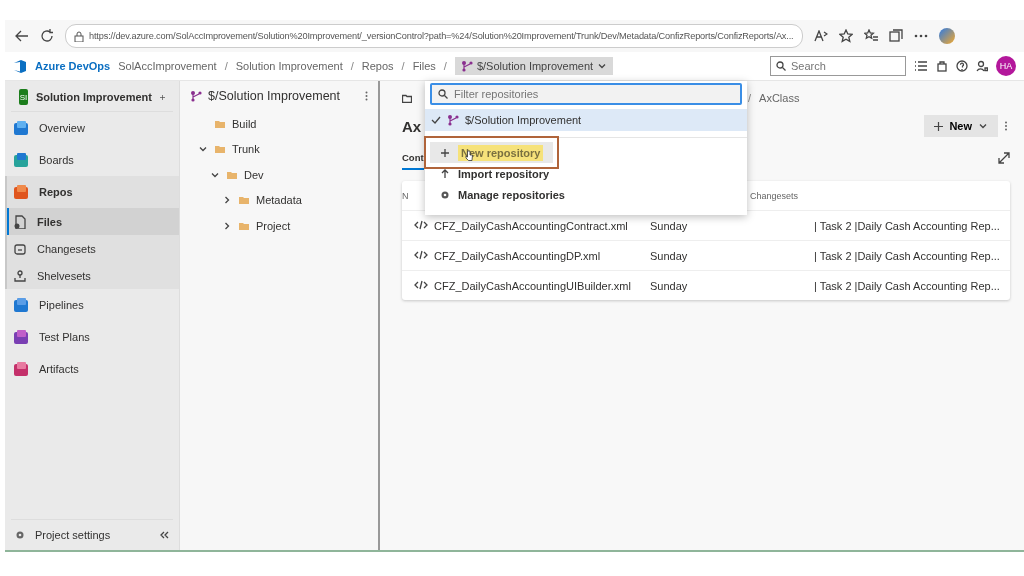 The width and height of the screenshot is (1024, 576). What do you see at coordinates (279, 226) in the screenshot?
I see `tree-node: Project` at bounding box center [279, 226].